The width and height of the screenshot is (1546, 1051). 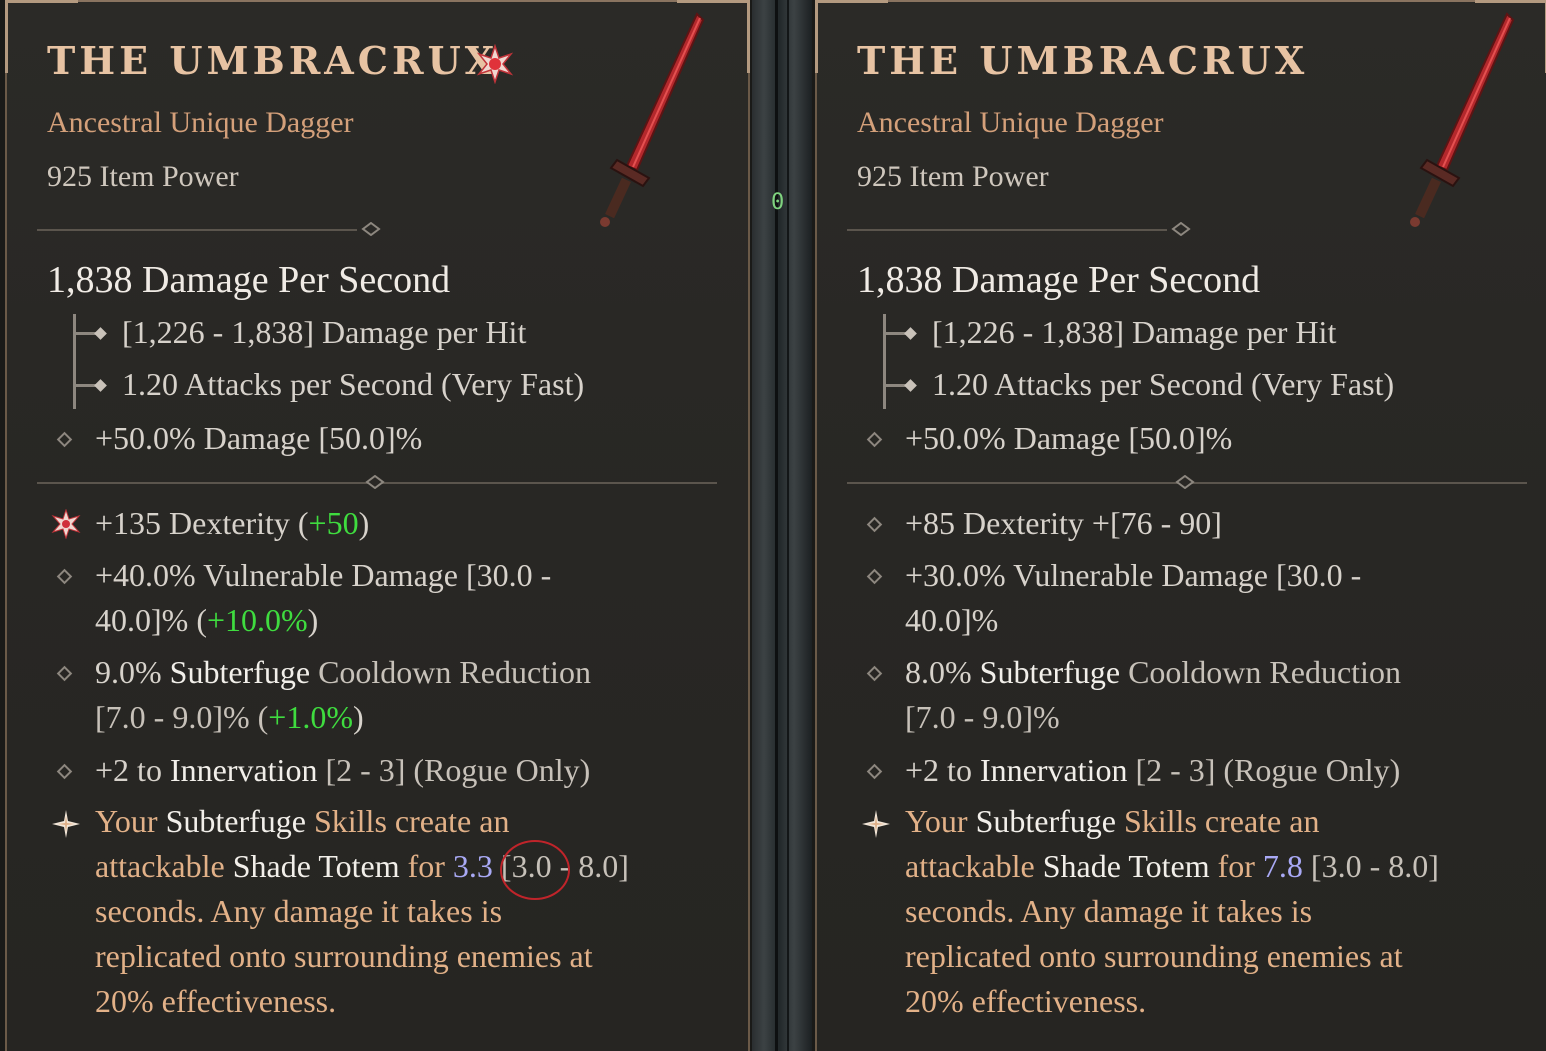 What do you see at coordinates (151, 620) in the screenshot?
I see `affix-text: 40.0]% (` at bounding box center [151, 620].